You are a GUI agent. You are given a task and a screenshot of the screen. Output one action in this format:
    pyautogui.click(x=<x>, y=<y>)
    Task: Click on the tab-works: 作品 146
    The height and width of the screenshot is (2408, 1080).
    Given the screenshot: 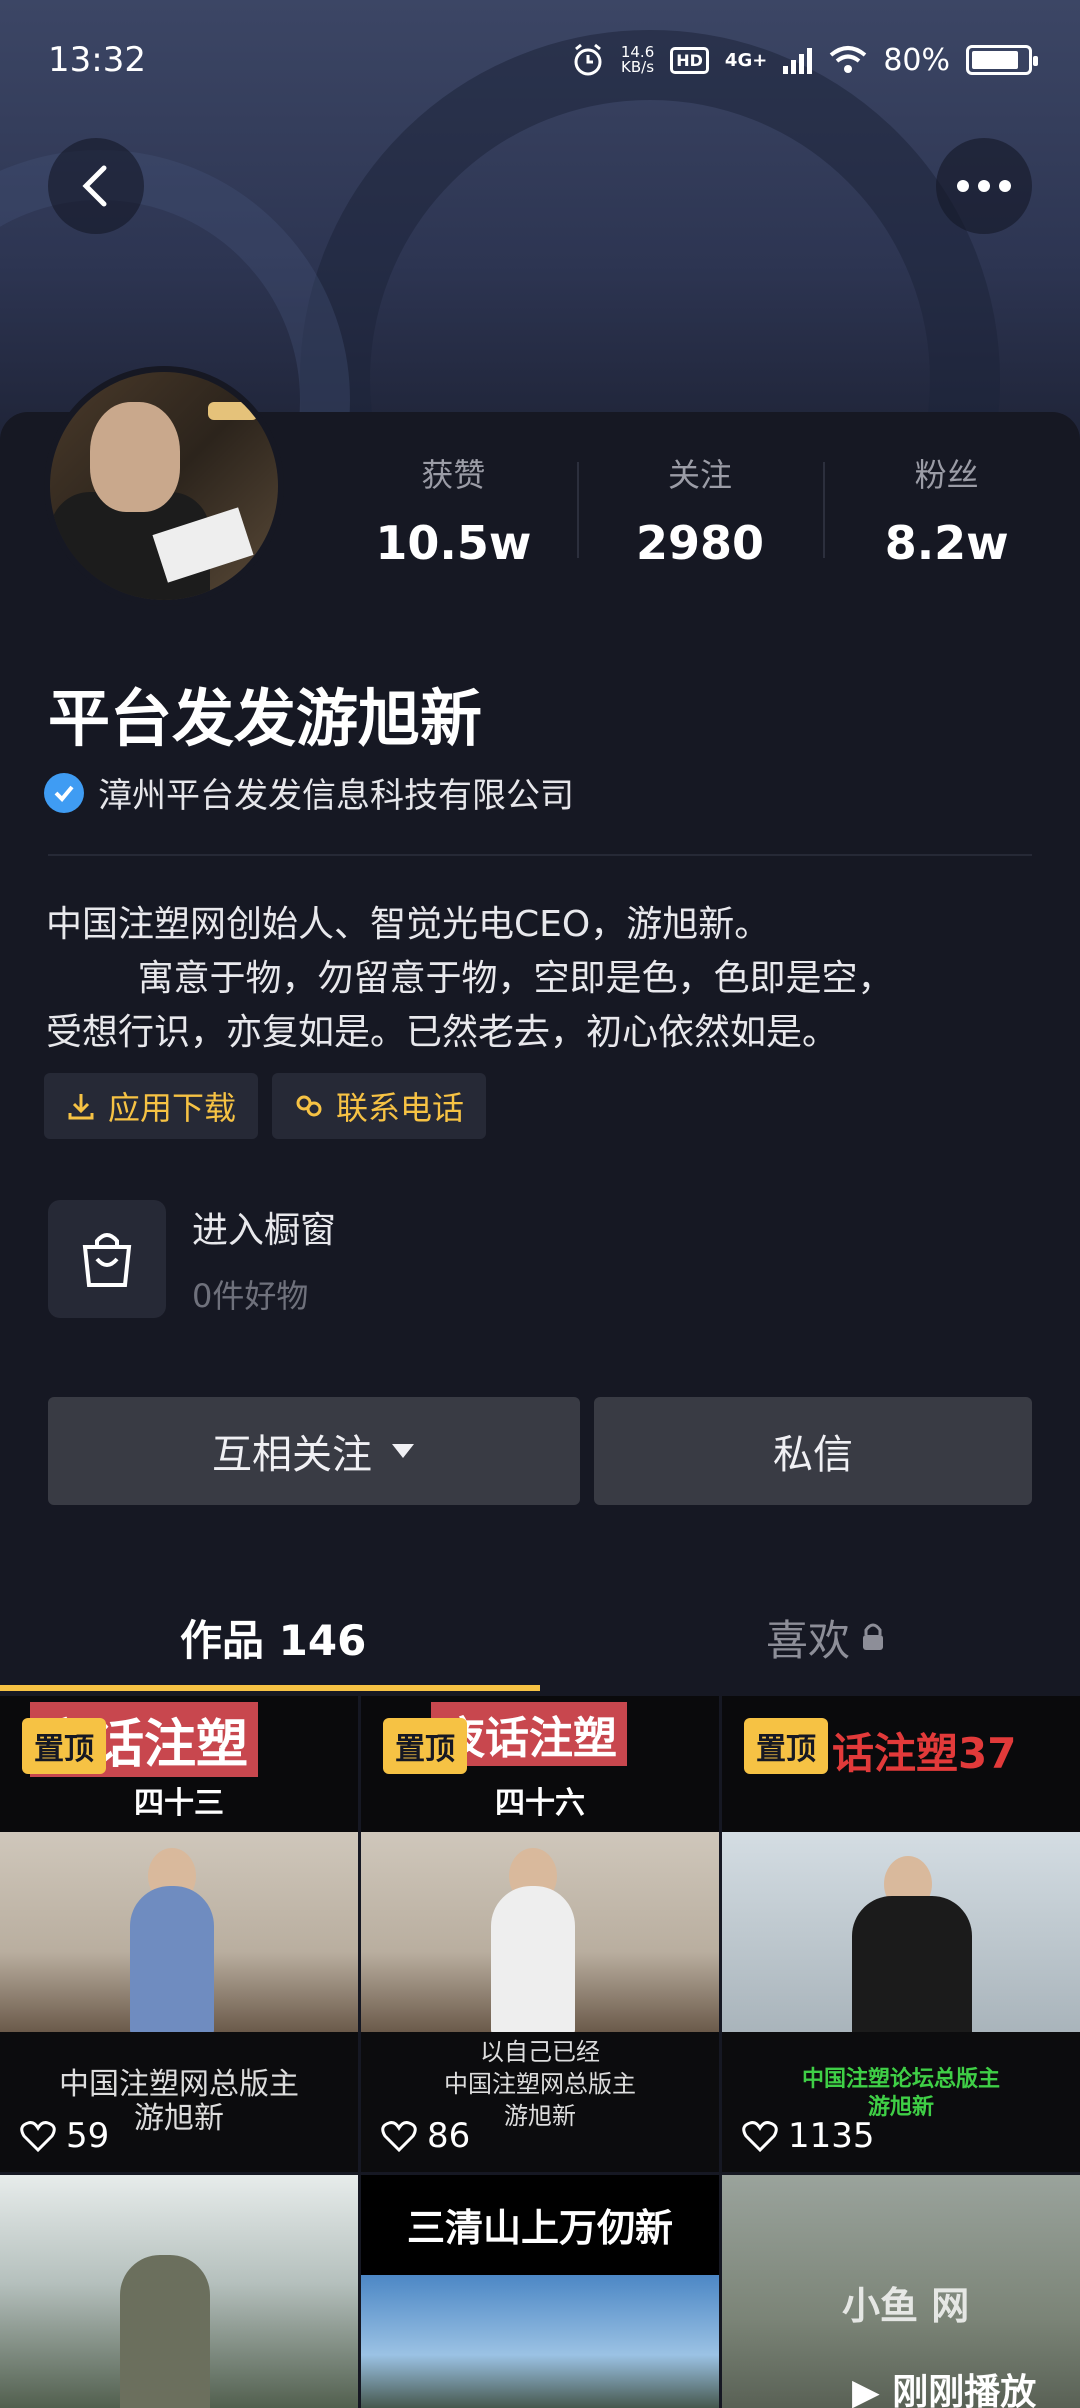 What is the action you would take?
    pyautogui.click(x=273, y=1637)
    